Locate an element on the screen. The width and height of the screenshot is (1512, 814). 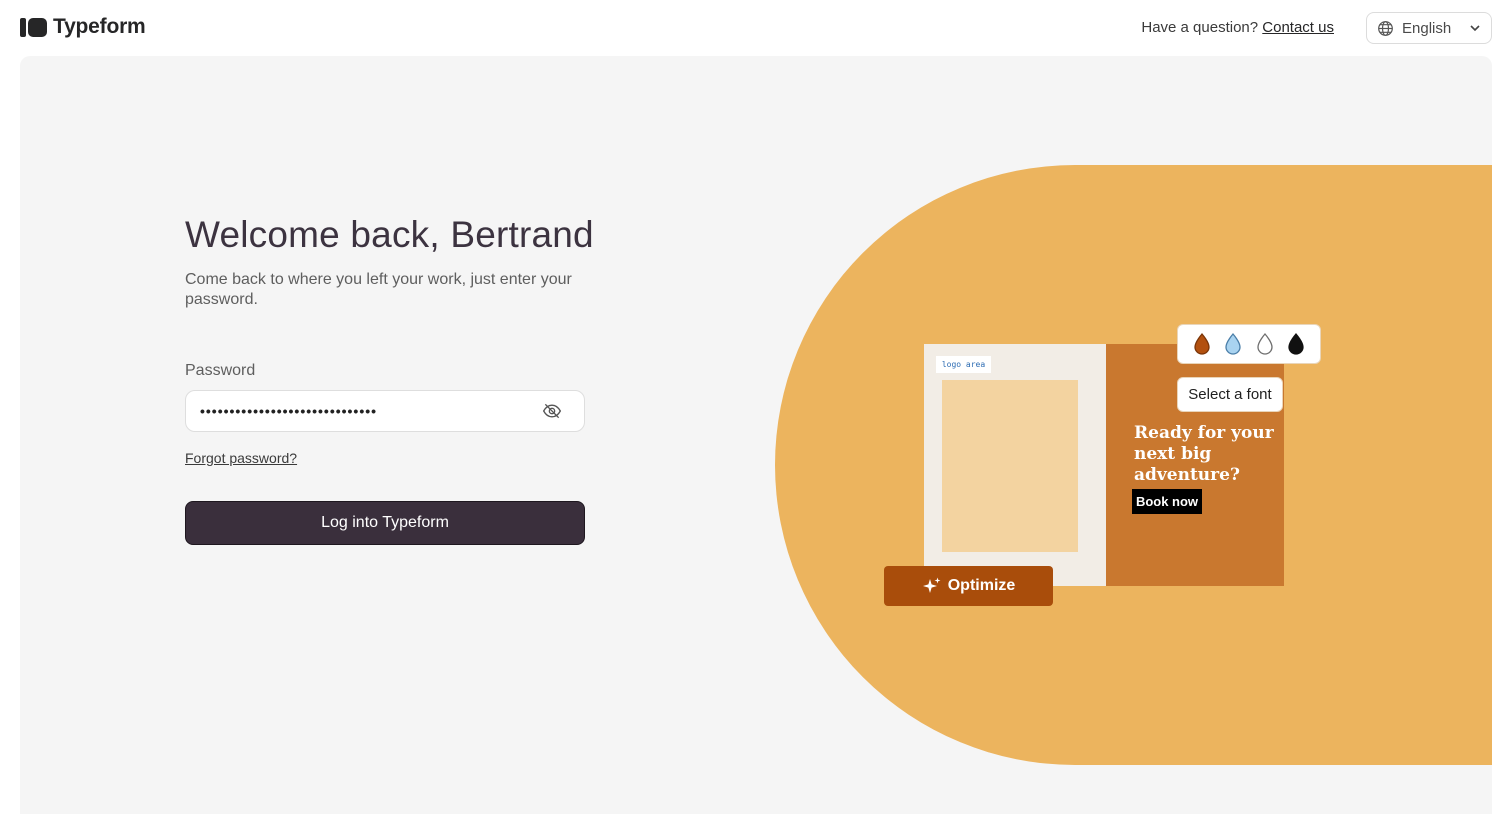
light-blue-drop-icon is located at coordinates (1233, 344).